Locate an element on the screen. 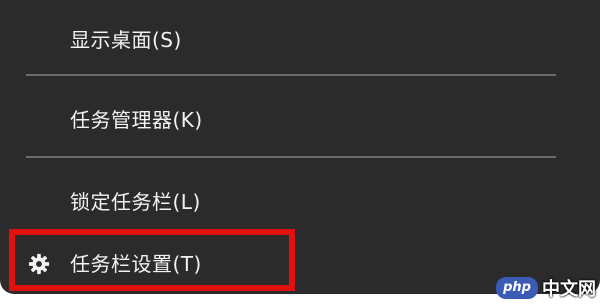  menu-item-label: 任务栏设置(T) is located at coordinates (136, 264).